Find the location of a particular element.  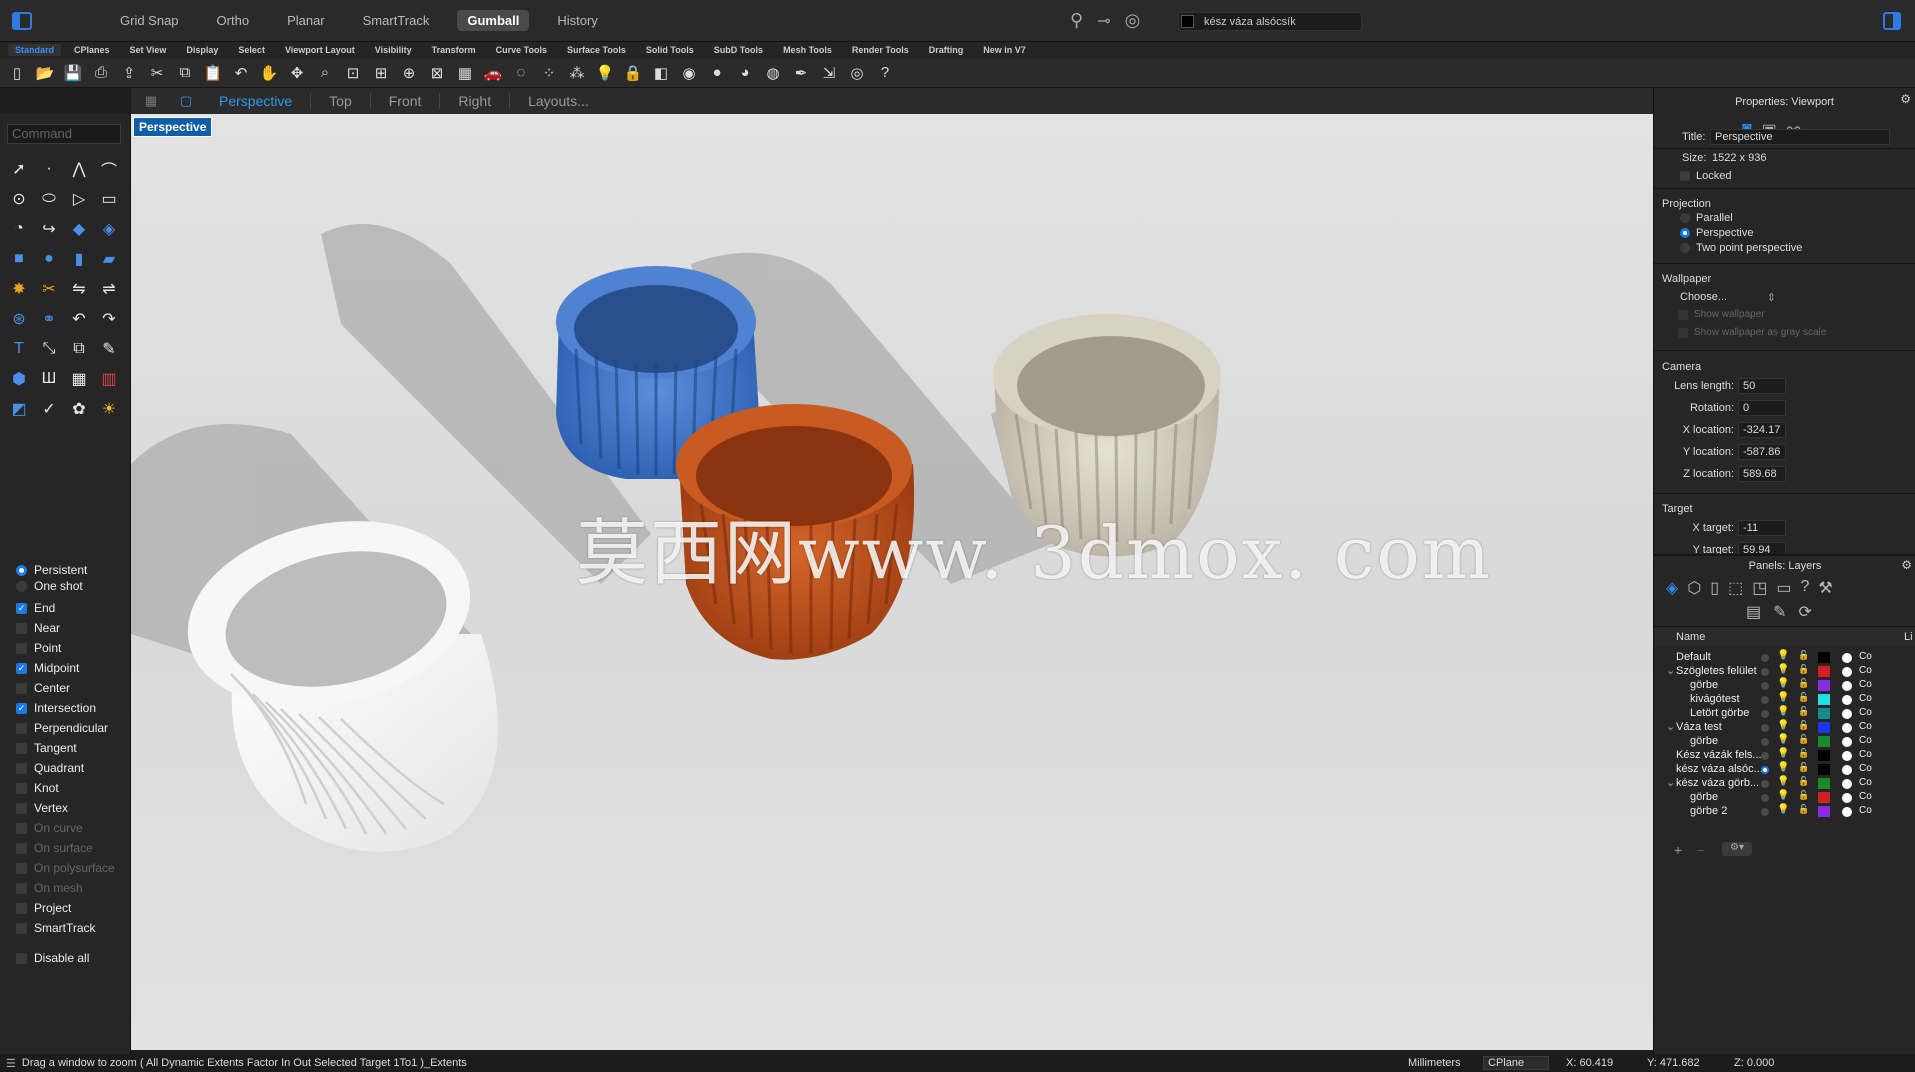

fillet-curve-icon: ↪ is located at coordinates (49, 229).